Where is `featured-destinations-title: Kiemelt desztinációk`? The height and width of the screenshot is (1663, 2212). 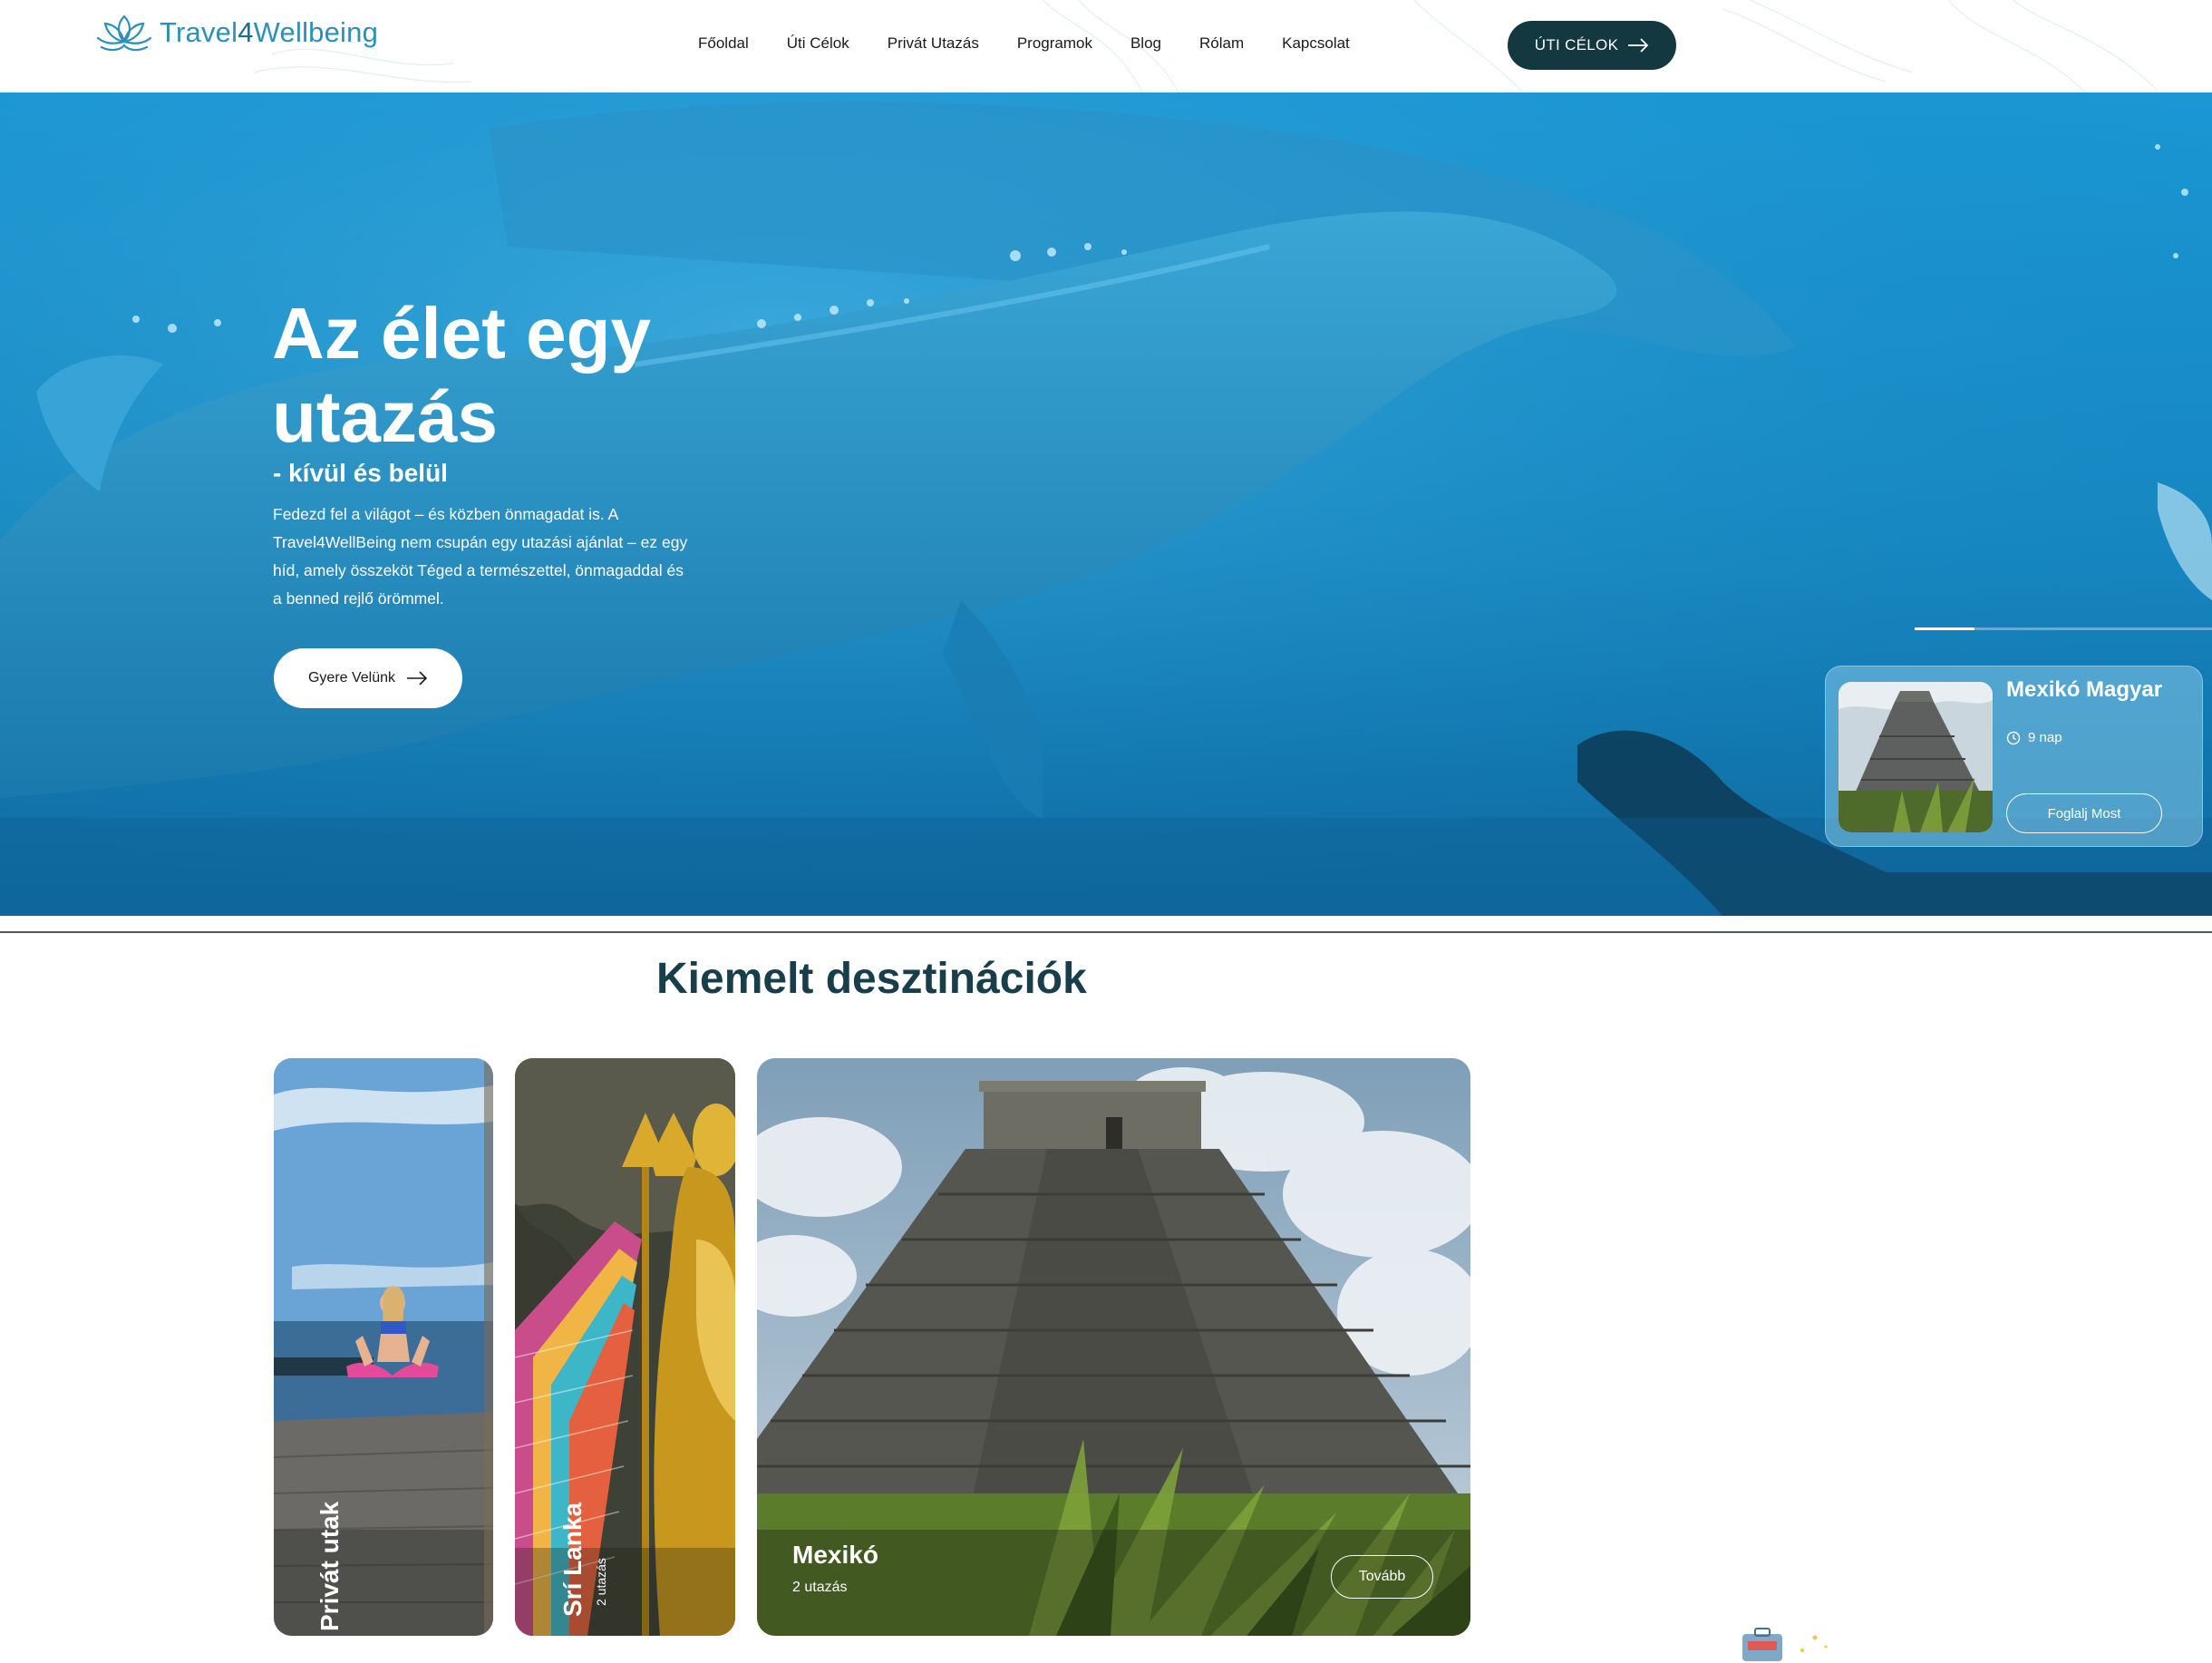
featured-destinations-title: Kiemelt desztinációk is located at coordinates (871, 979).